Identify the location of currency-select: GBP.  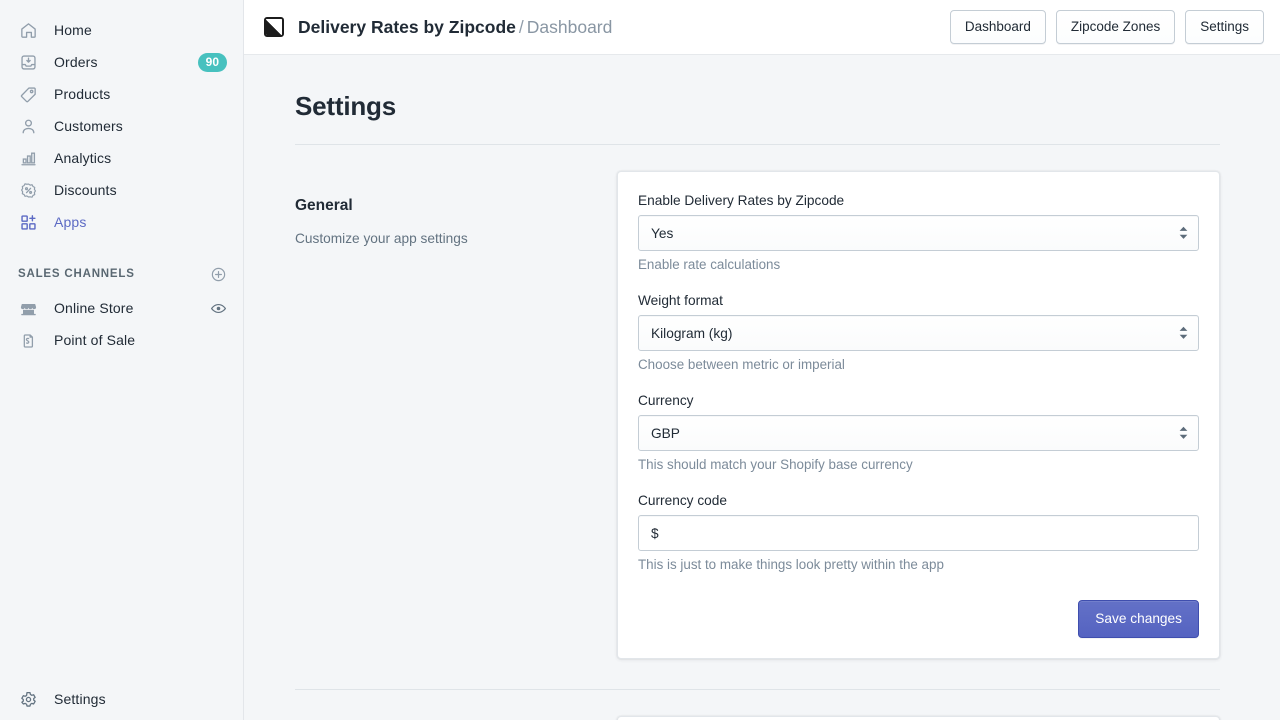
(918, 433).